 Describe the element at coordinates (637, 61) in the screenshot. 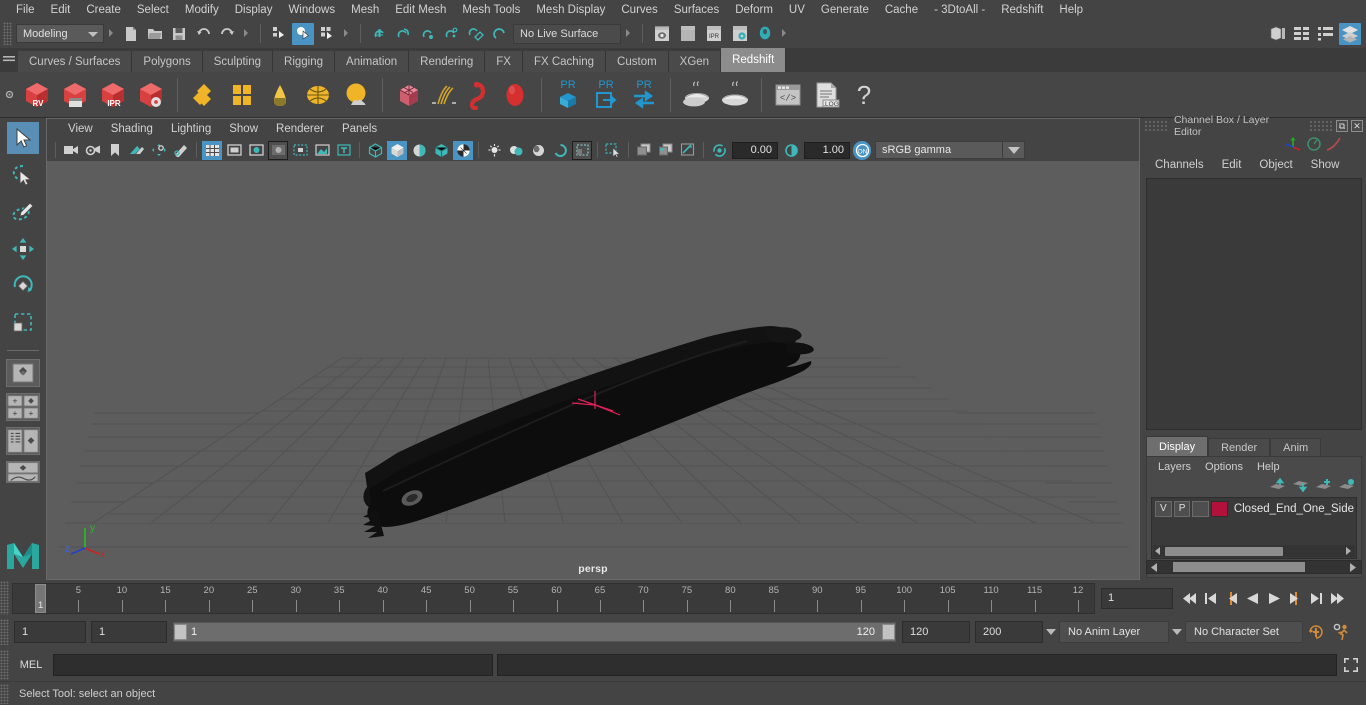

I see `shelf-tab-custom: Custom` at that location.